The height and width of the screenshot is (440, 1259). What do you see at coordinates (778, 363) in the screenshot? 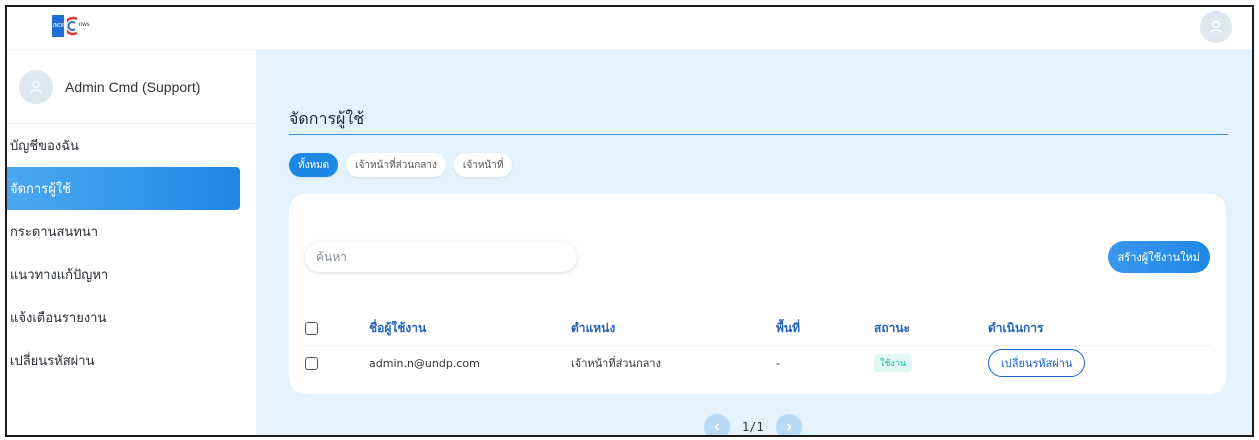
I see `cell-area: -` at bounding box center [778, 363].